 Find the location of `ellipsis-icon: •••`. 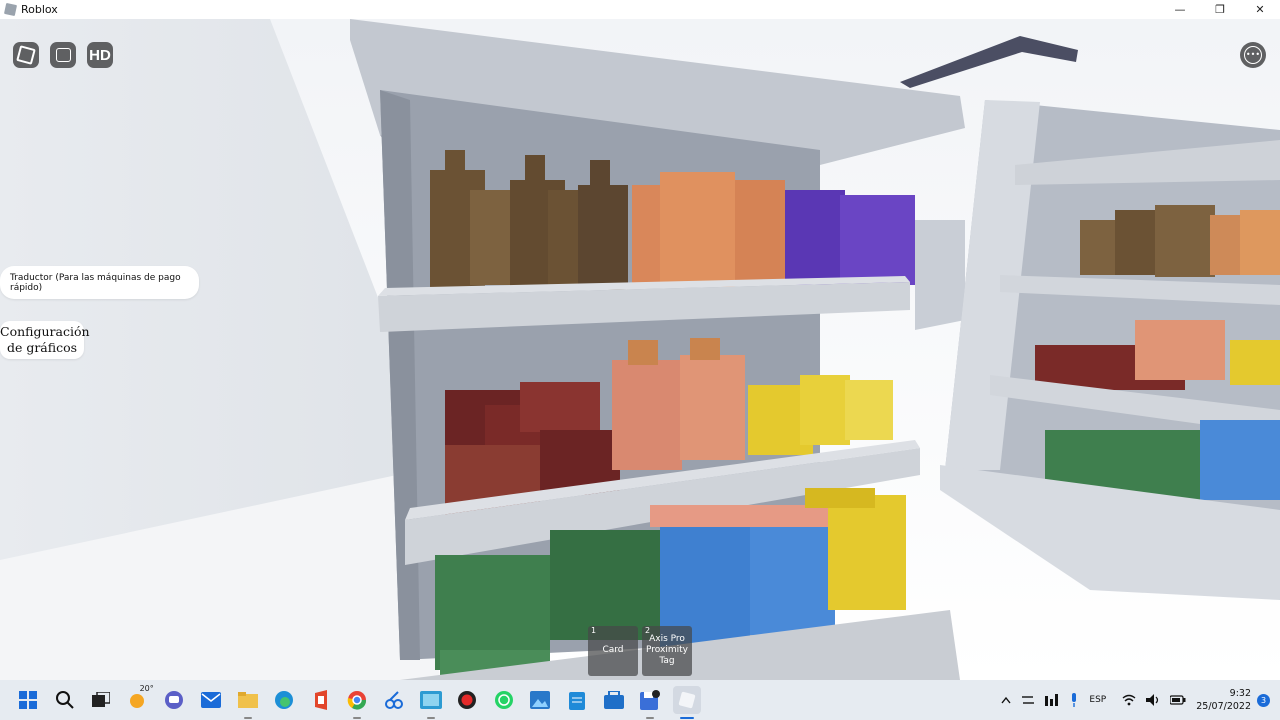

ellipsis-icon: ••• is located at coordinates (1253, 55).